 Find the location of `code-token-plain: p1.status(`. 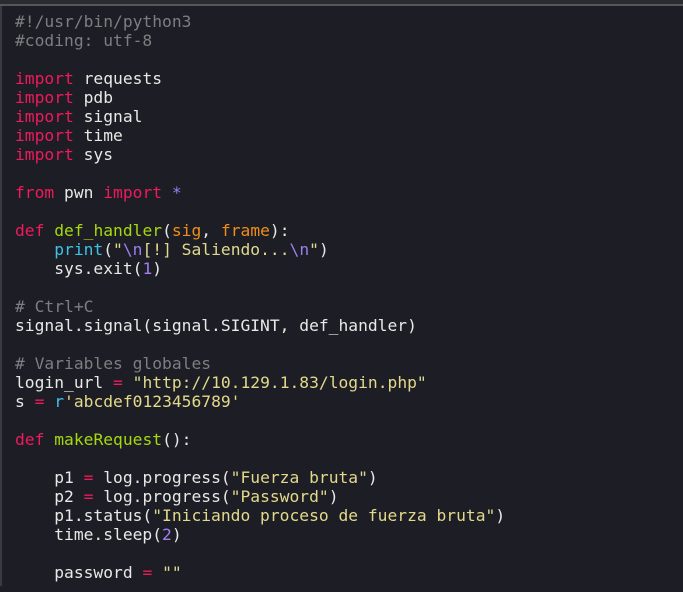

code-token-plain: p1.status( is located at coordinates (84, 515).